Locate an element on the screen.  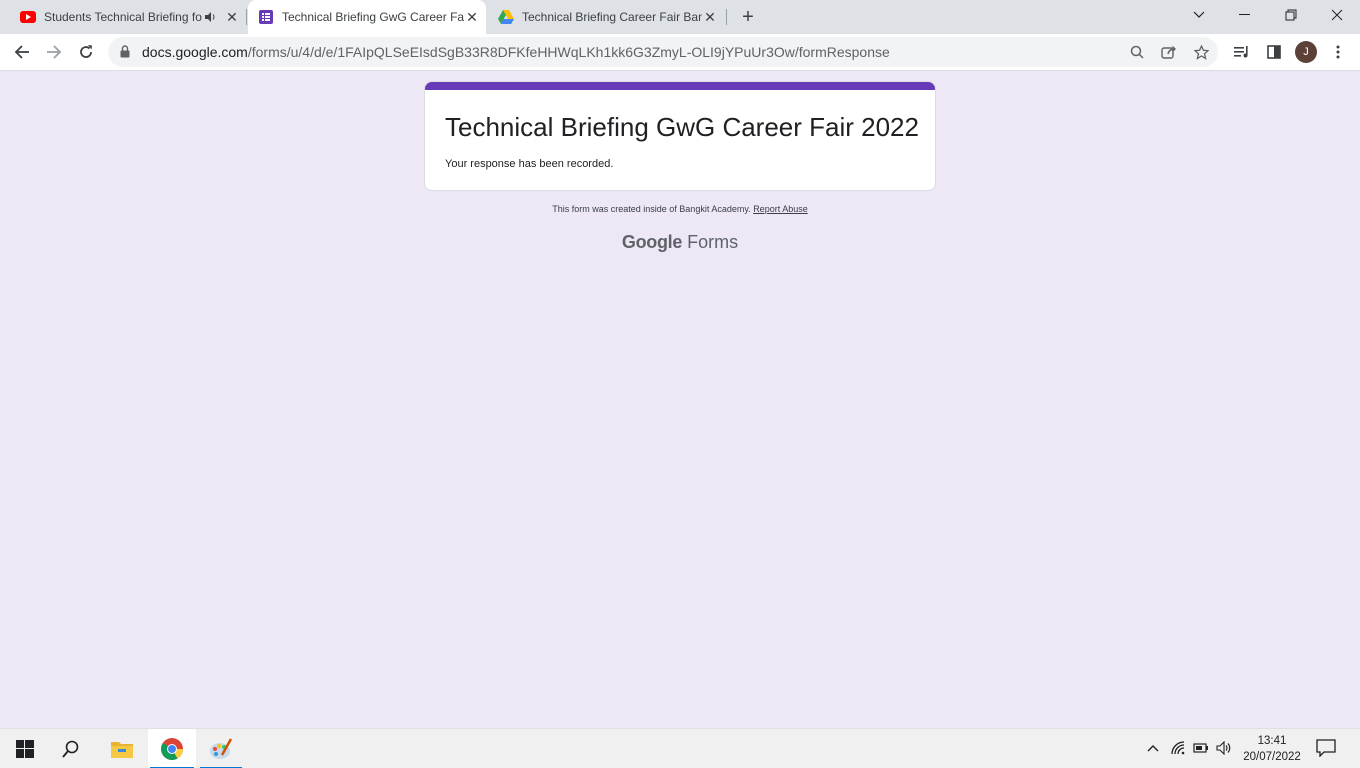
tab-youtube: Students Technical Briefing for ✕ is located at coordinates (128, 17).